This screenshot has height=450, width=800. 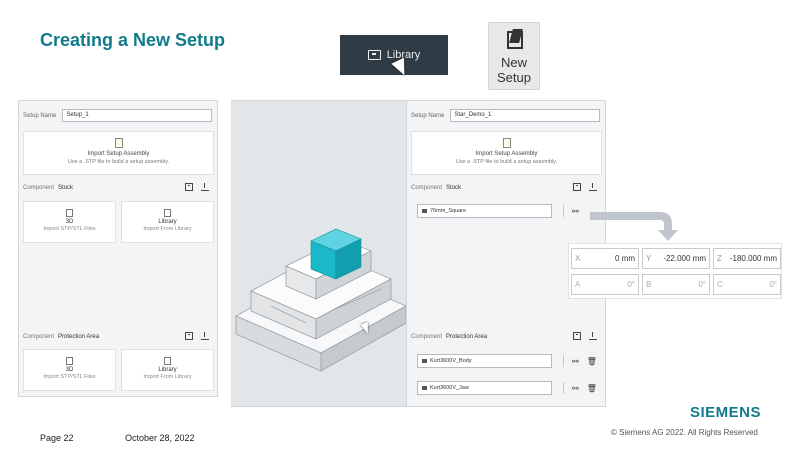 I want to click on setup-name-row: Setup Name Setup_1, so click(x=118, y=115).